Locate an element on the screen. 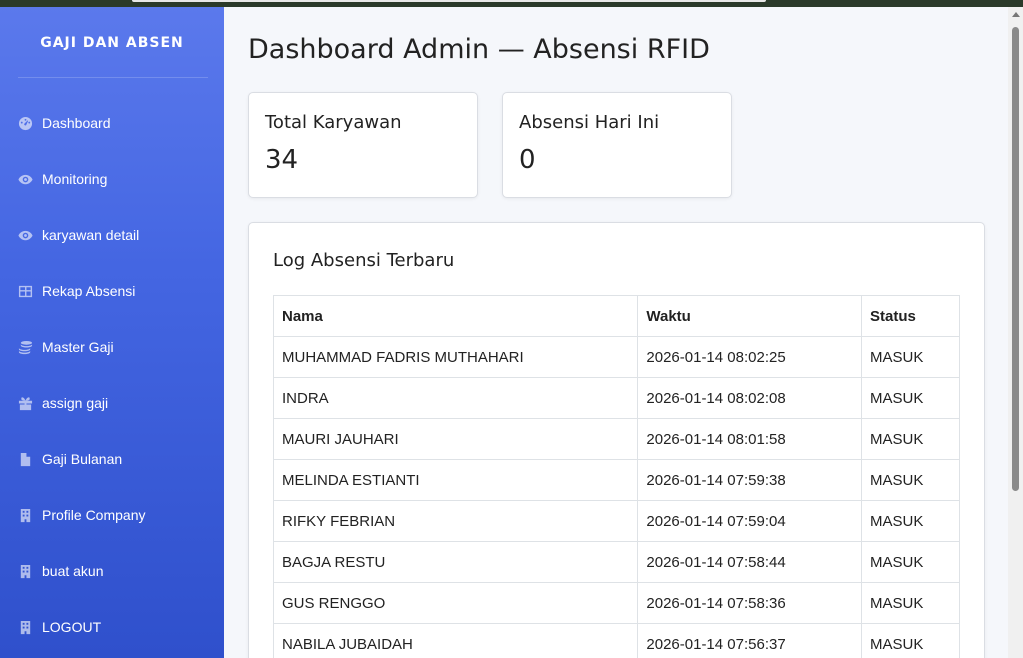  sidebar-item-master-gaji: Master Gaji is located at coordinates (112, 347).